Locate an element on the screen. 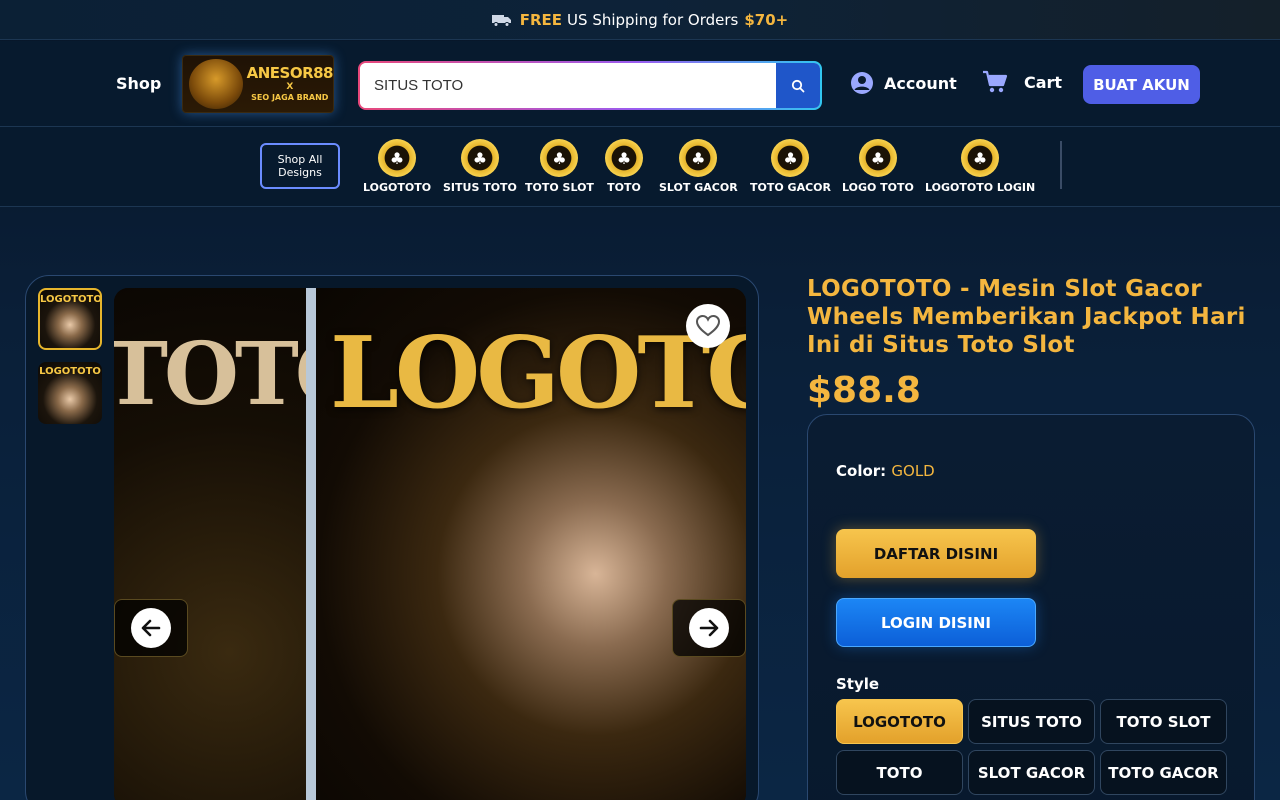 The width and height of the screenshot is (1280, 800). register-button: DAFTAR DISINI is located at coordinates (936, 553).